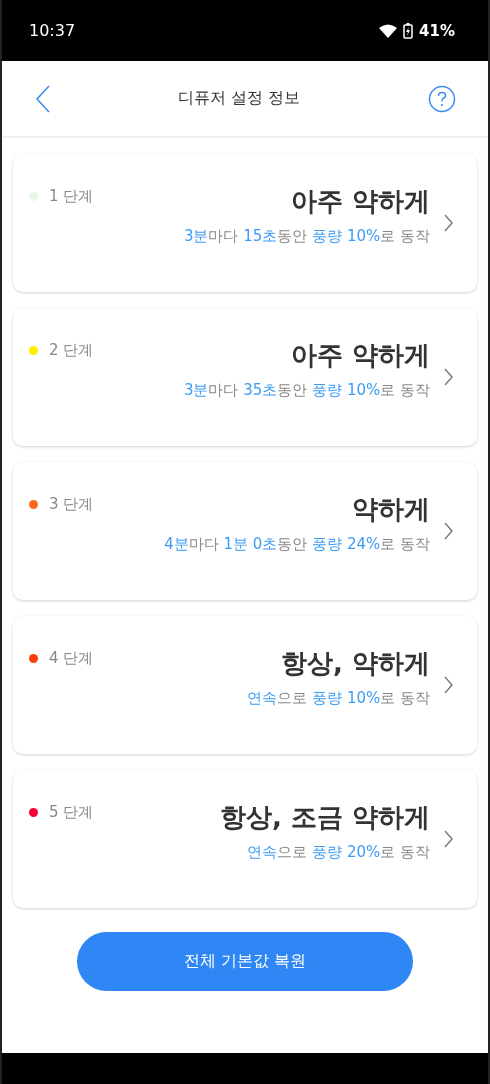  Describe the element at coordinates (297, 544) in the screenshot. I see `level-description: 4분마다 1분 0초동안 풍량 24%로 동작` at that location.